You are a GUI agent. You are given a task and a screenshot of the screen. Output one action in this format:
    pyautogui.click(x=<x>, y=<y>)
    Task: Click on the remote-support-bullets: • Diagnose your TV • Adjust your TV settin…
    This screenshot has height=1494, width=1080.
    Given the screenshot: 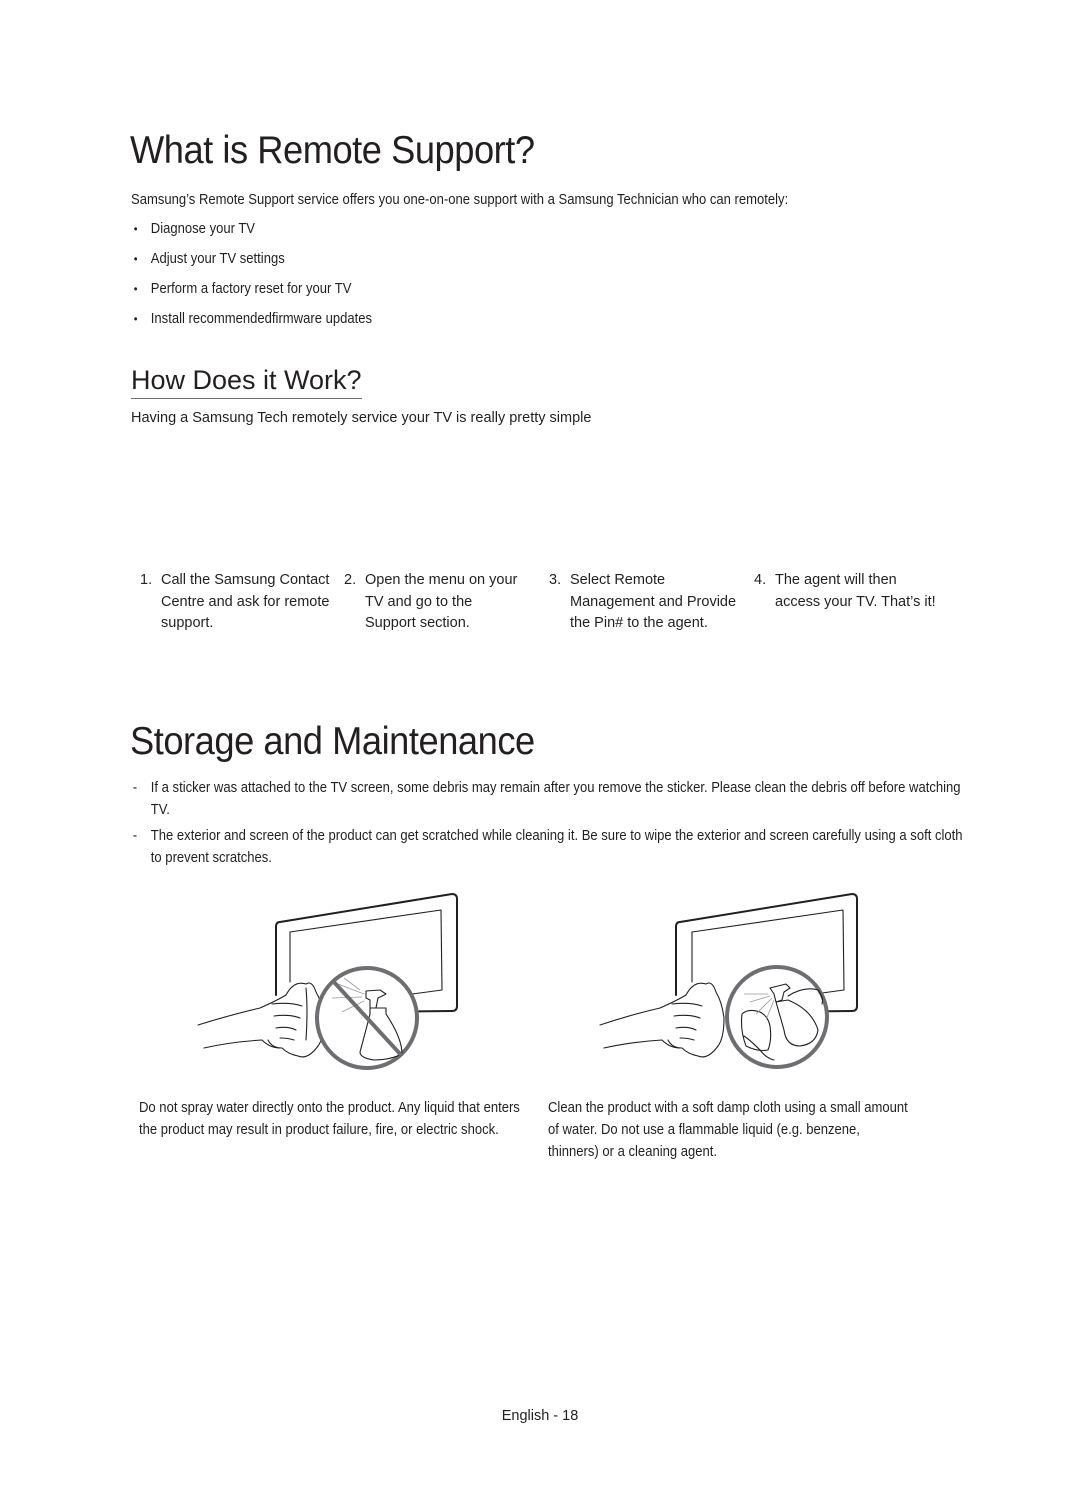 What is the action you would take?
    pyautogui.click(x=251, y=280)
    